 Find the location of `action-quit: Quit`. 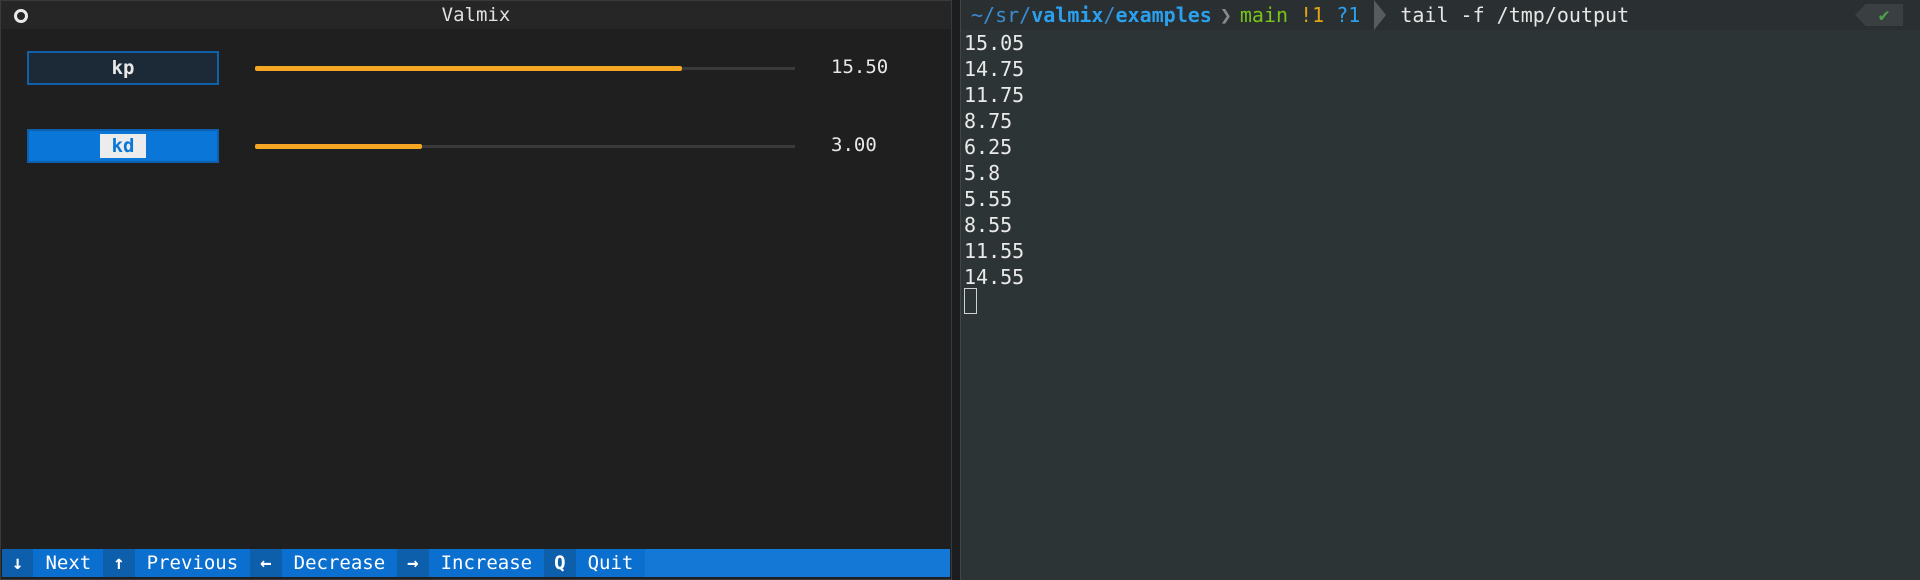

action-quit: Quit is located at coordinates (610, 563).